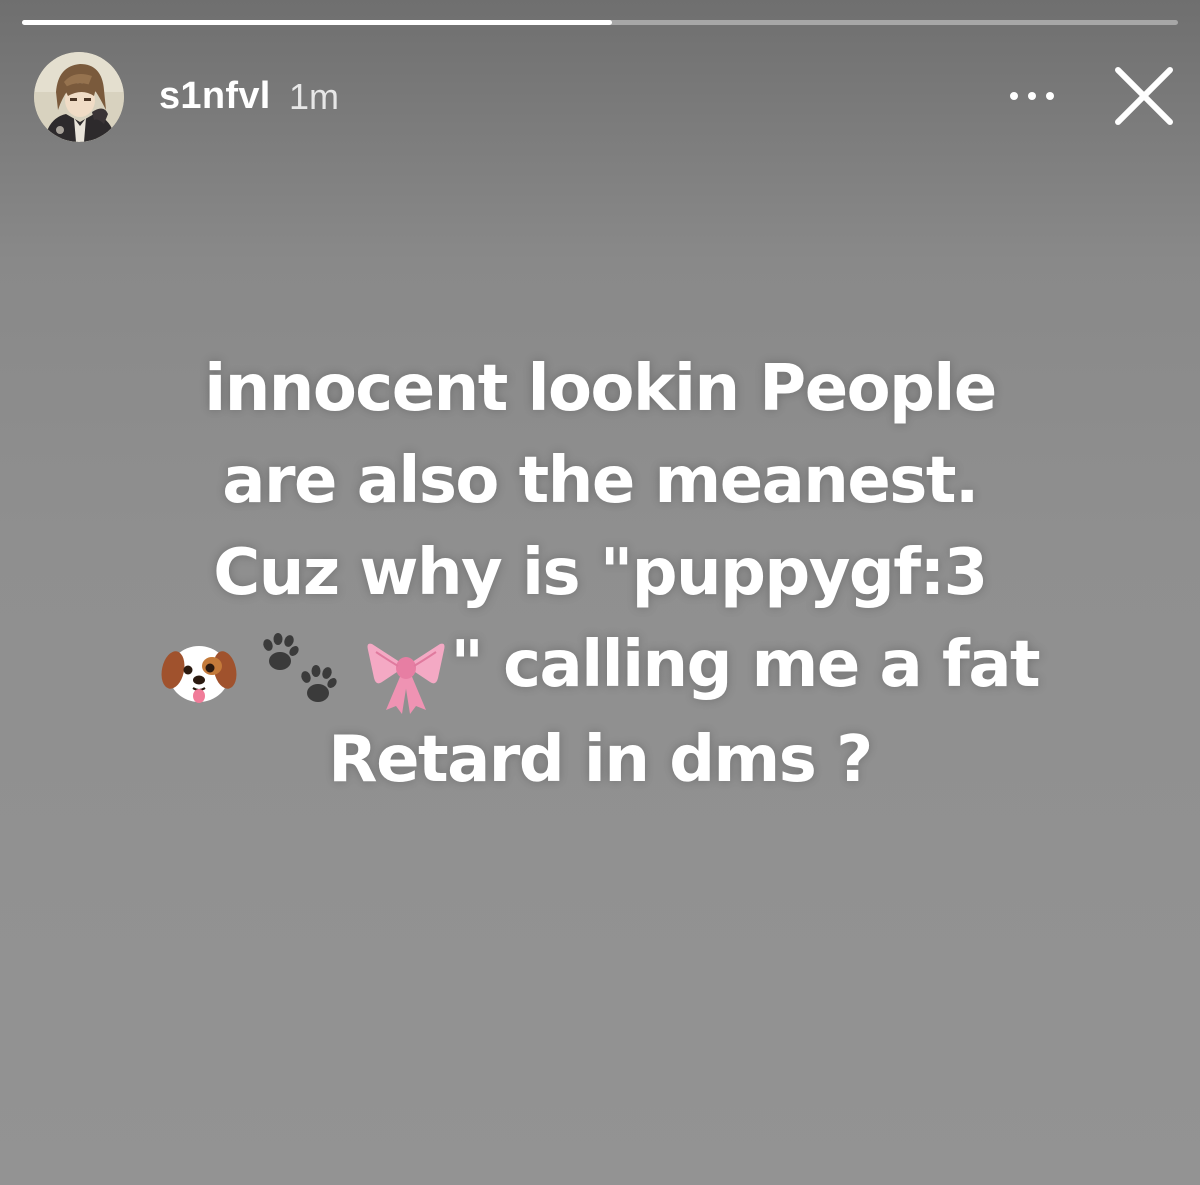  What do you see at coordinates (600, 760) in the screenshot?
I see `story-text-line: Retard in dms ?` at bounding box center [600, 760].